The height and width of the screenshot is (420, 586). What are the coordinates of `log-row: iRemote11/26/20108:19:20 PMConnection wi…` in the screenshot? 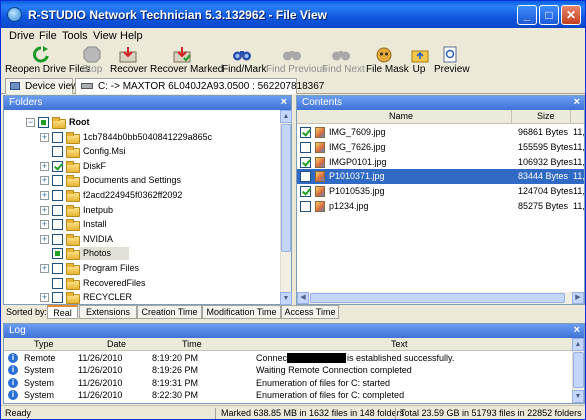 It's located at (288, 358).